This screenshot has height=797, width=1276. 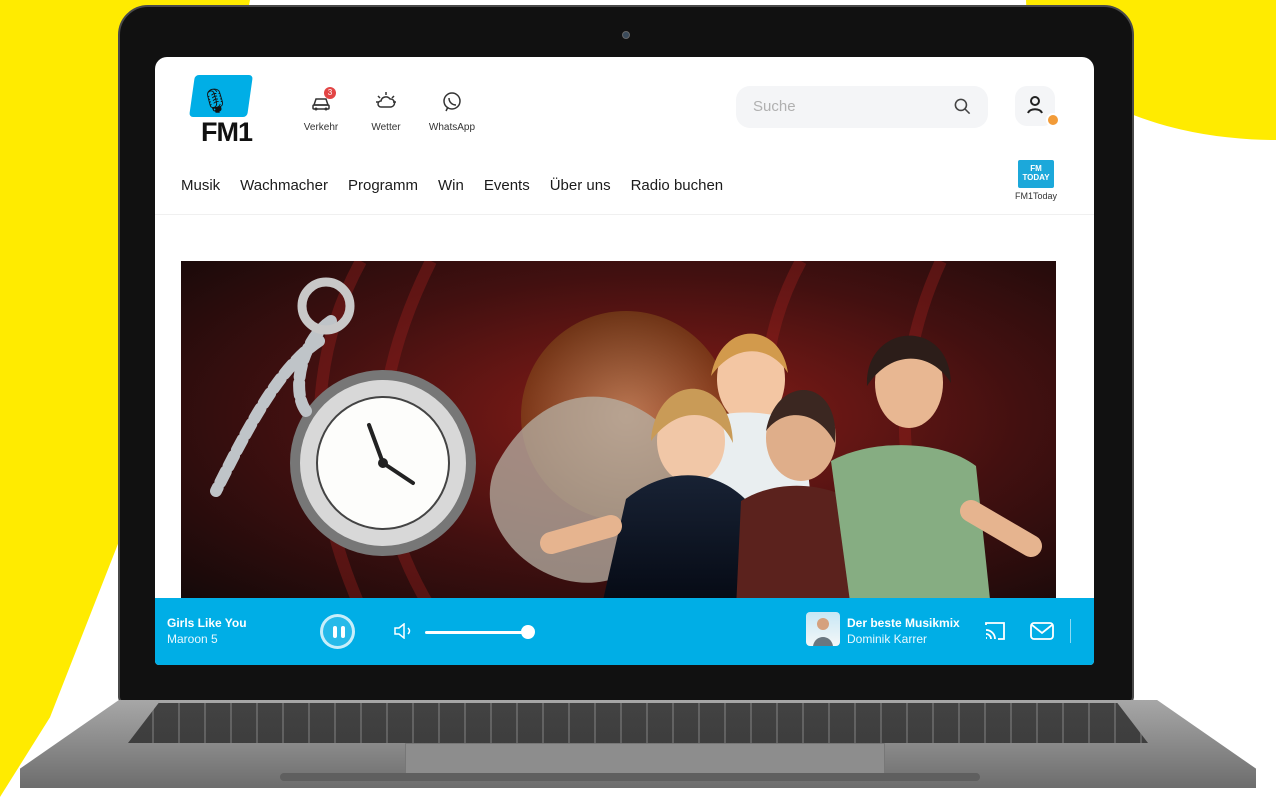 I want to click on quick-link-label: Wetter, so click(x=386, y=127).